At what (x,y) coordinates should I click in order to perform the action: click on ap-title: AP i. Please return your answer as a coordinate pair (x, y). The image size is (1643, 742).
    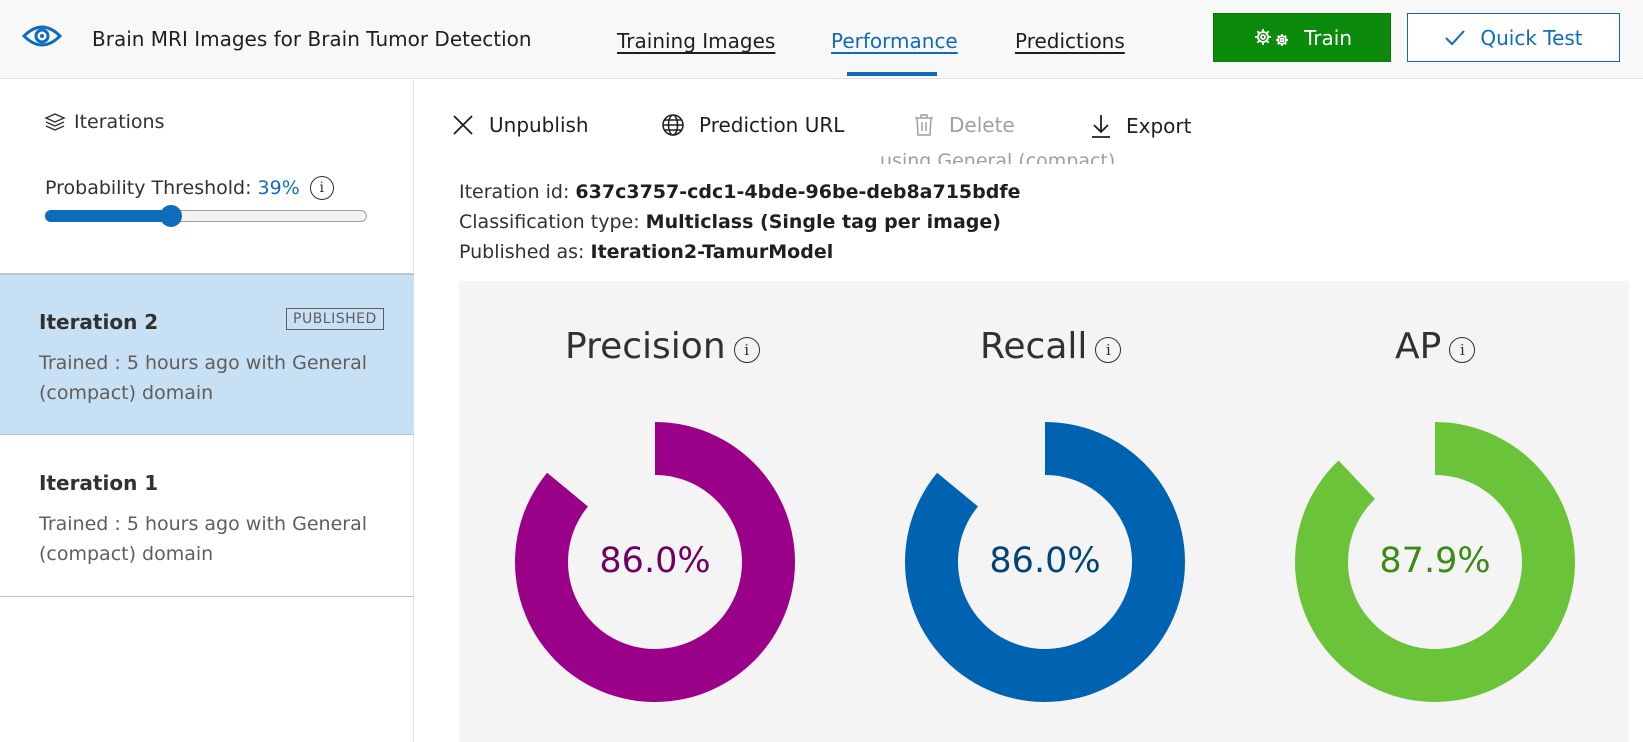
    Looking at the image, I should click on (1435, 346).